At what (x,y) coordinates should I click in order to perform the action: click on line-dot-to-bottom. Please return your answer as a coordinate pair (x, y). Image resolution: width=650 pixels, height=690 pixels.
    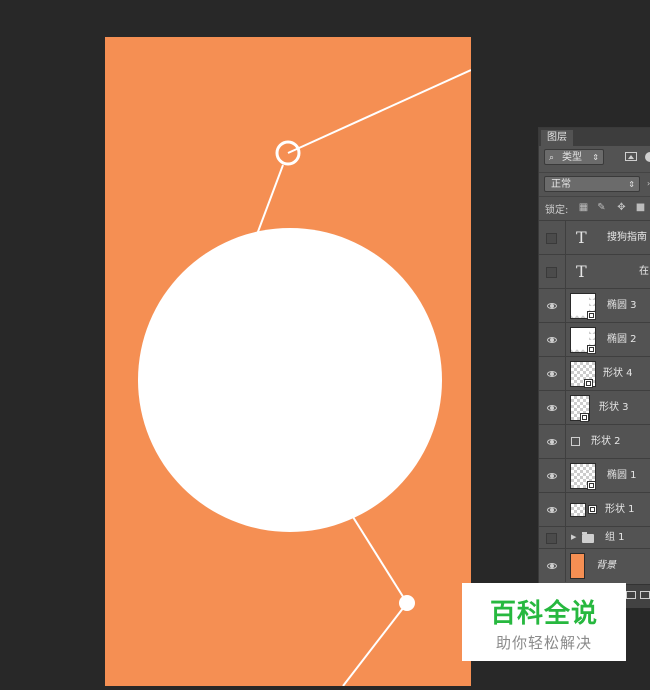
    Looking at the image, I should click on (375, 644).